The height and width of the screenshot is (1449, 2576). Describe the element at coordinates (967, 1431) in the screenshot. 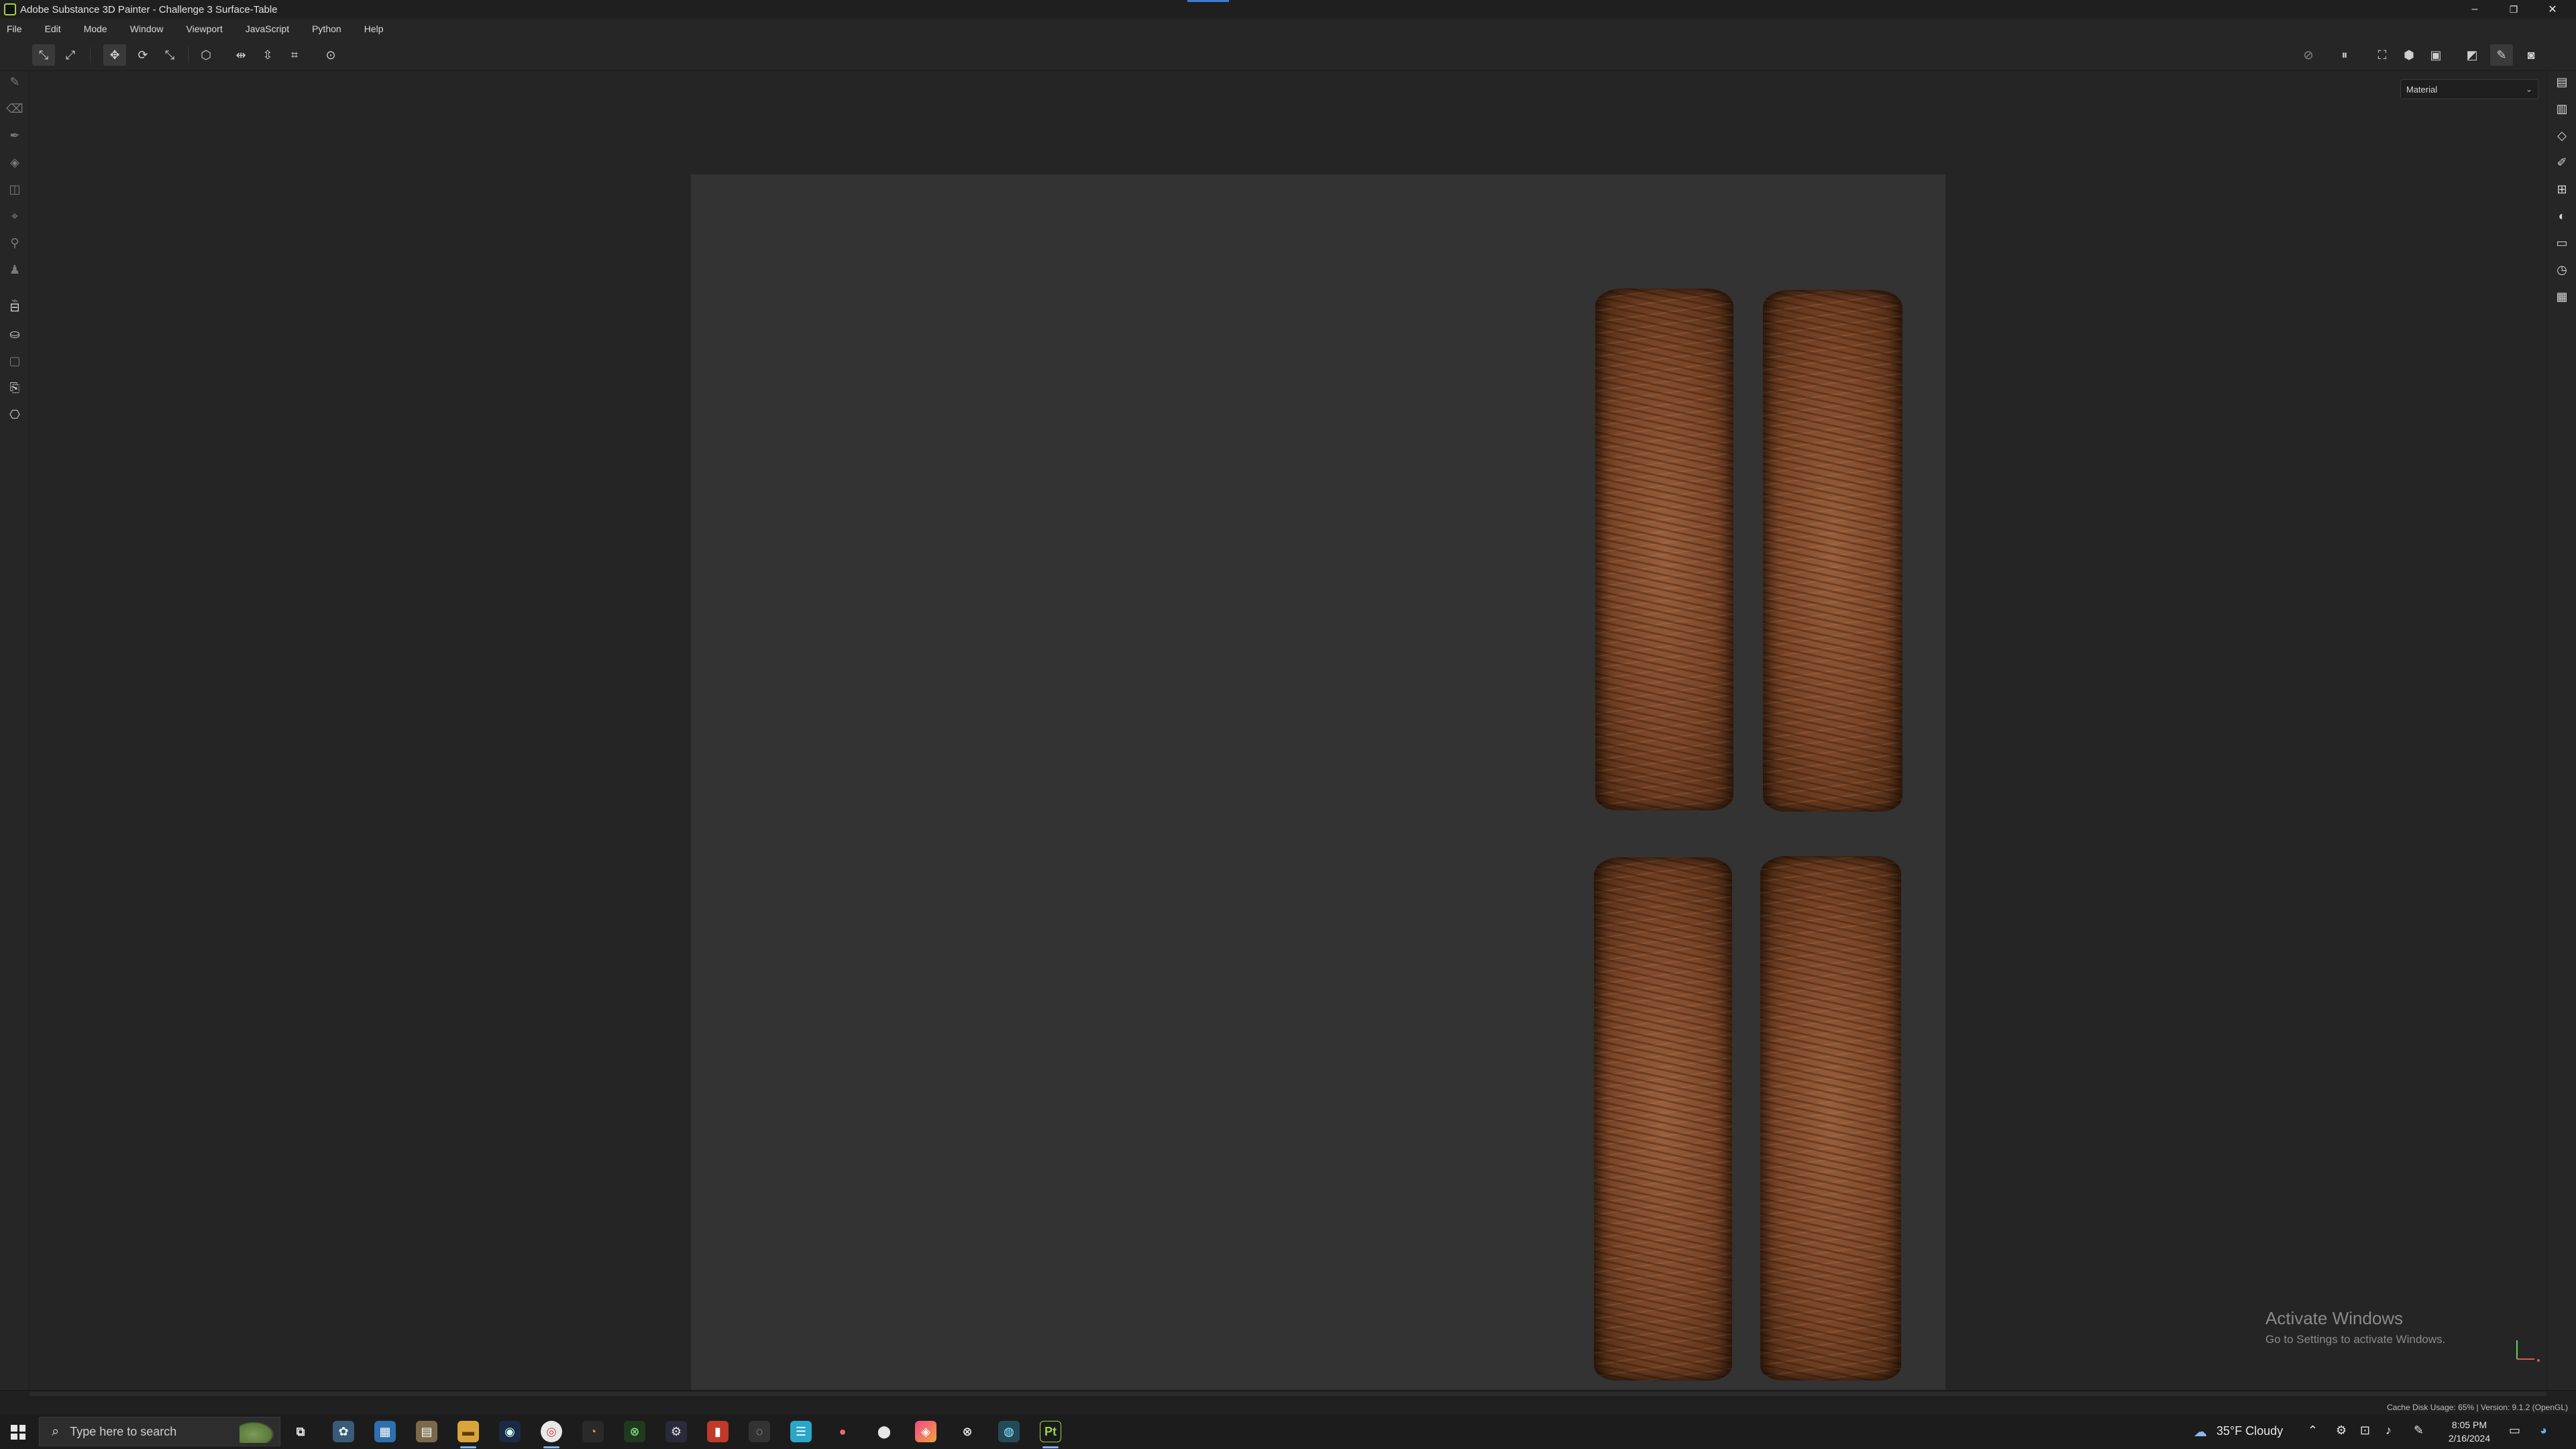

I see `xbox-icon: ⊗` at that location.